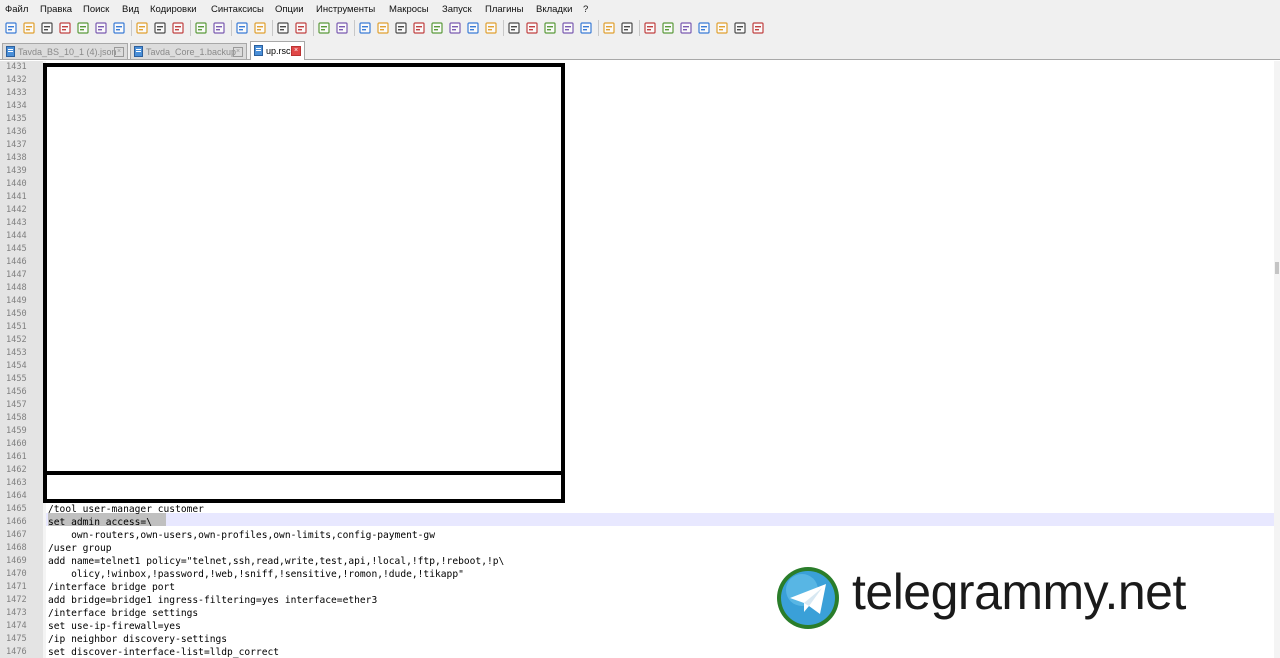 The width and height of the screenshot is (1280, 658). I want to click on stop-macro-icon, so click(532, 28).